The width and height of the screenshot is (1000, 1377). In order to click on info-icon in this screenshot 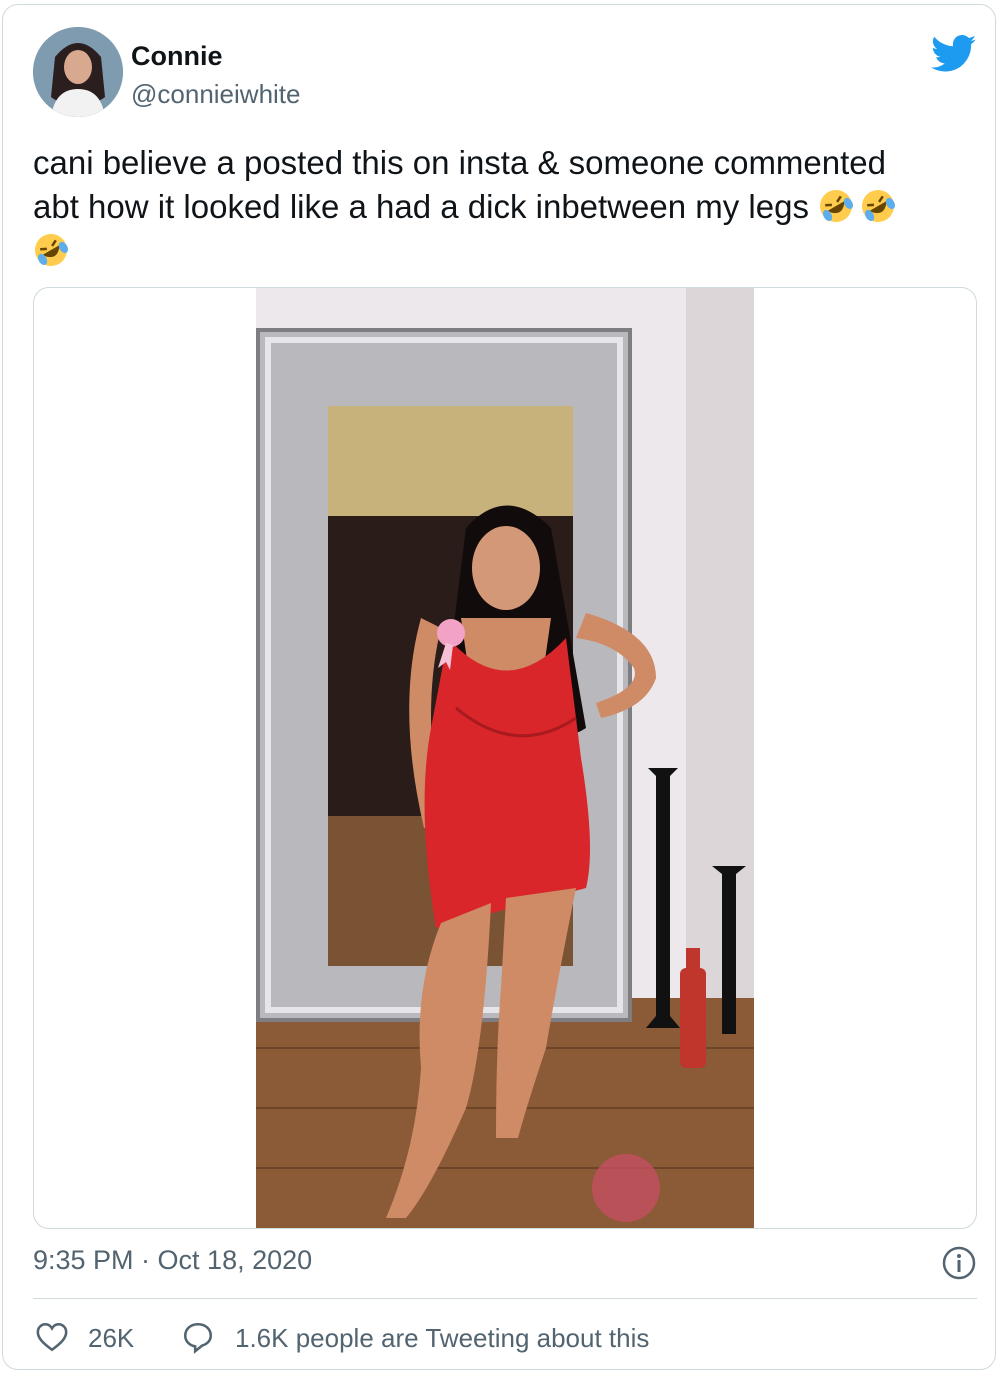, I will do `click(959, 1263)`.